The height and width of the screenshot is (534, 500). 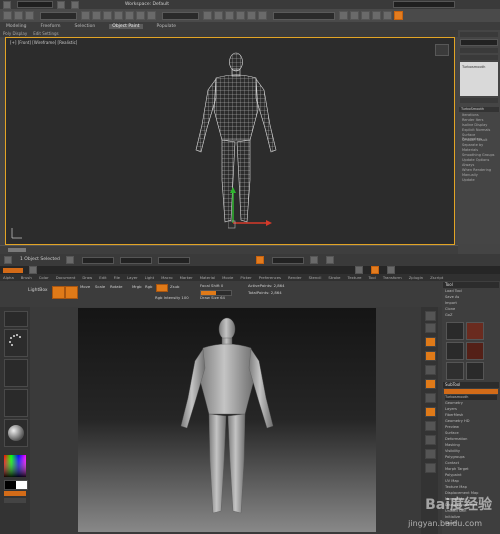 What do you see at coordinates (479, 57) in the screenshot?
I see `modifier-set` at bounding box center [479, 57].